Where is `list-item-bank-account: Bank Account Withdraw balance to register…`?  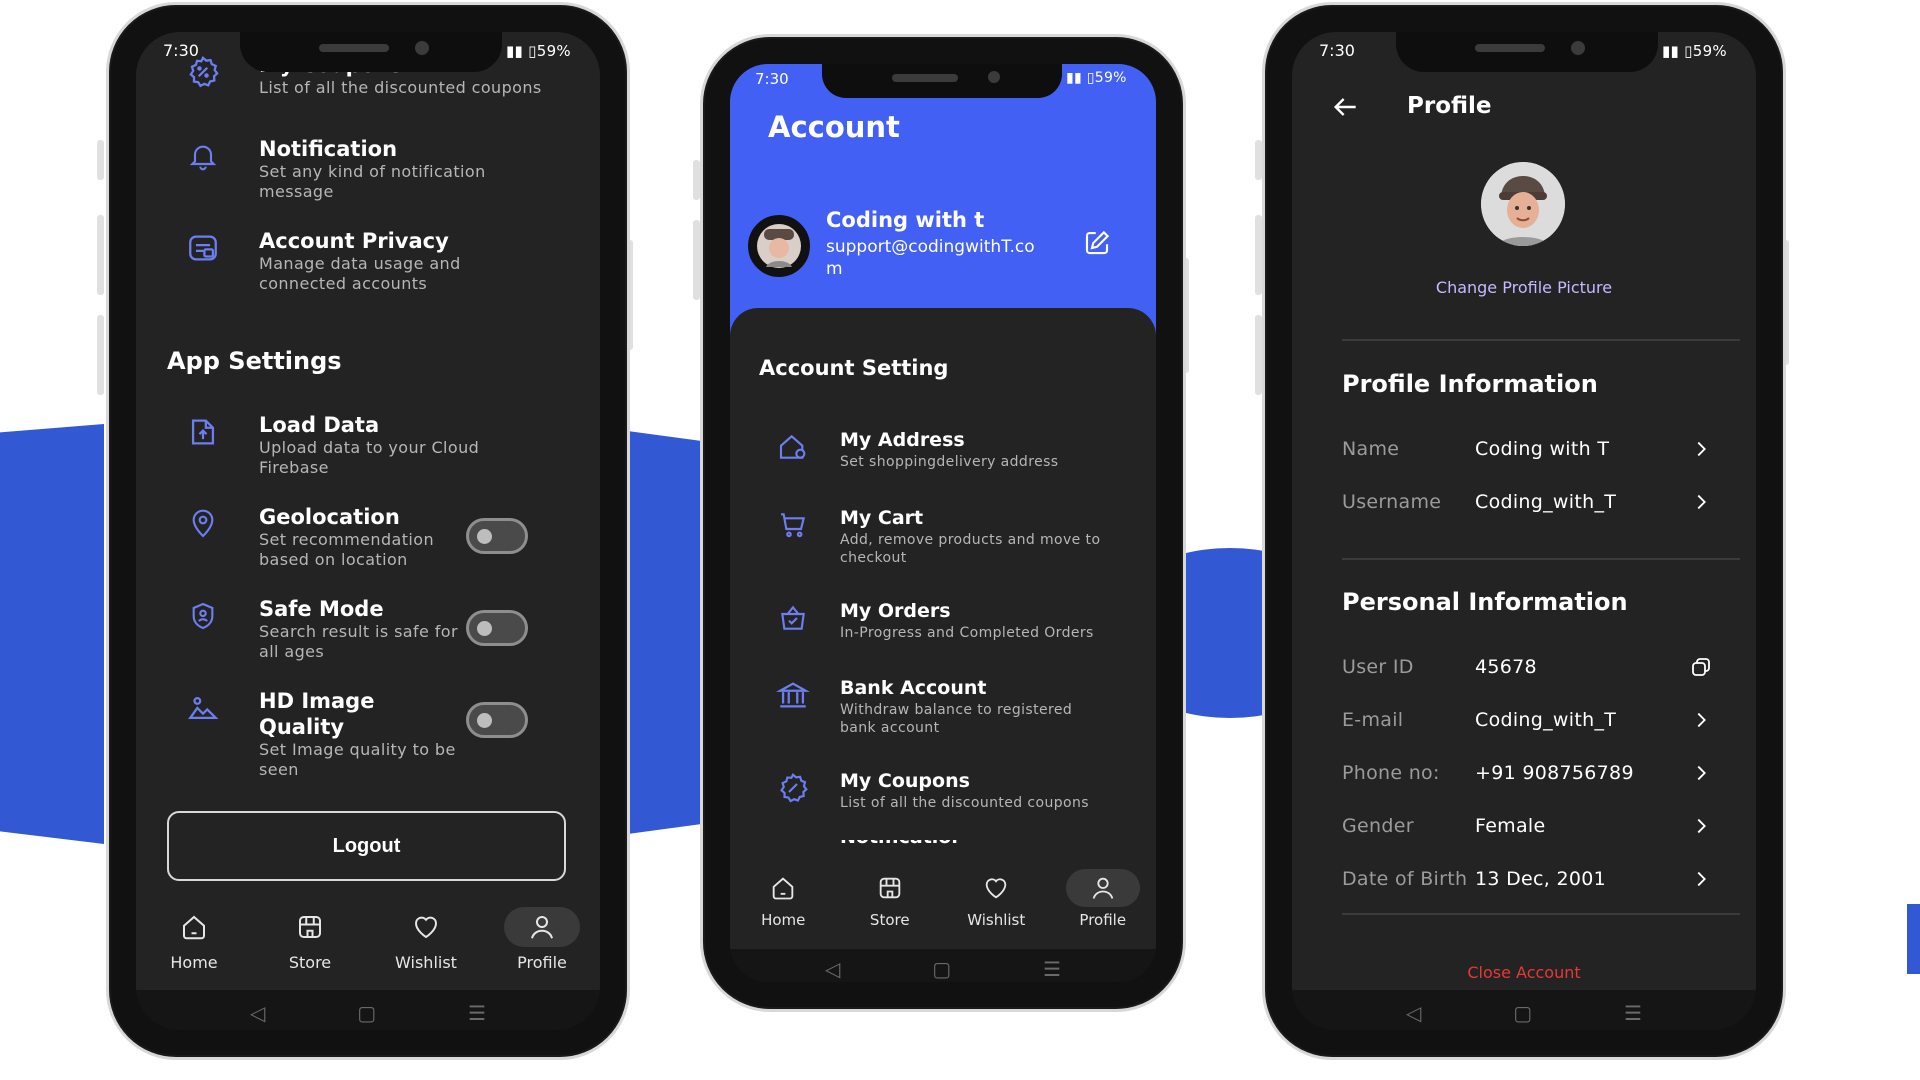 list-item-bank-account: Bank Account Withdraw balance to register… is located at coordinates (938, 706).